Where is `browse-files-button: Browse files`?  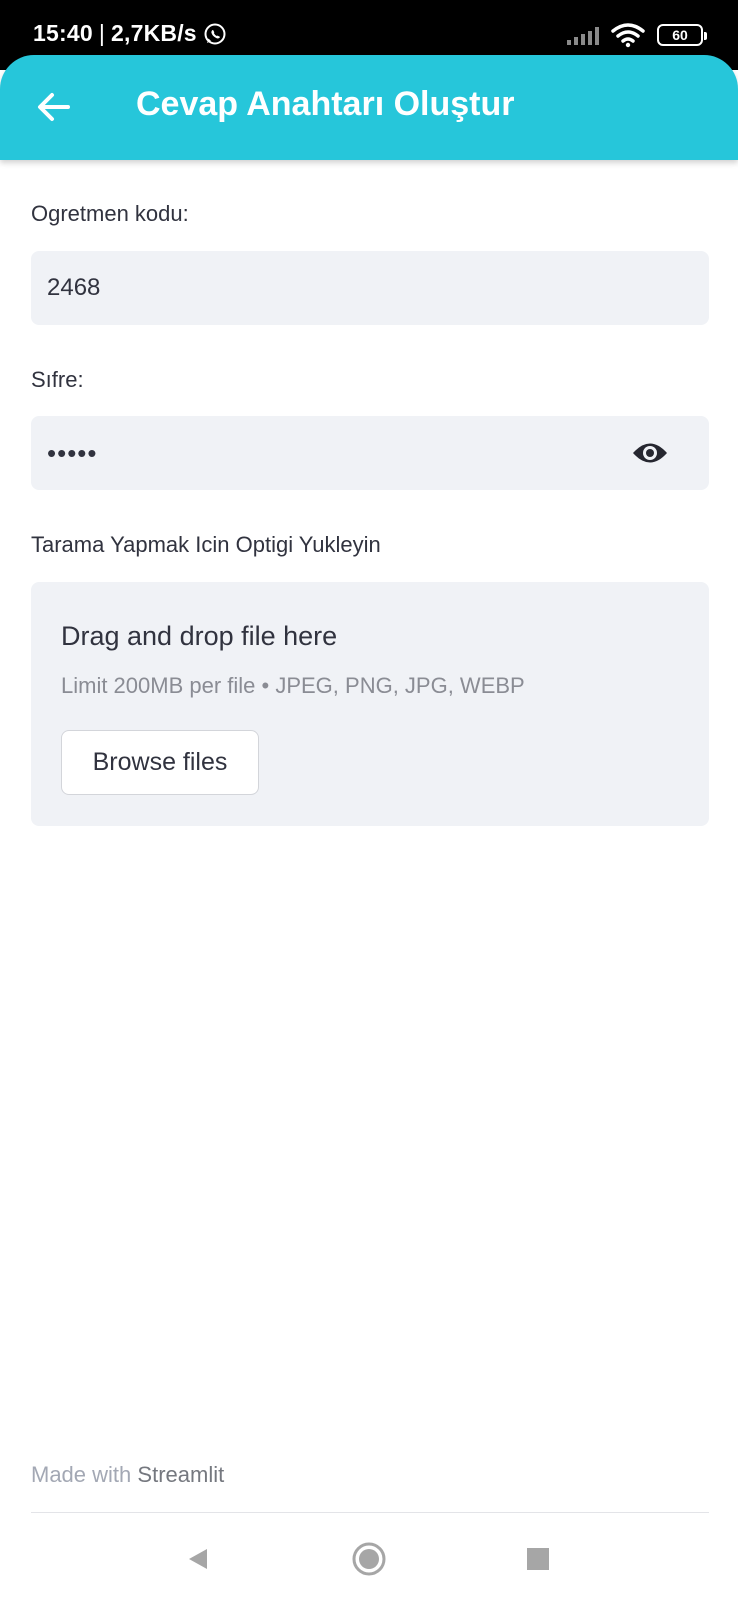 browse-files-button: Browse files is located at coordinates (160, 762).